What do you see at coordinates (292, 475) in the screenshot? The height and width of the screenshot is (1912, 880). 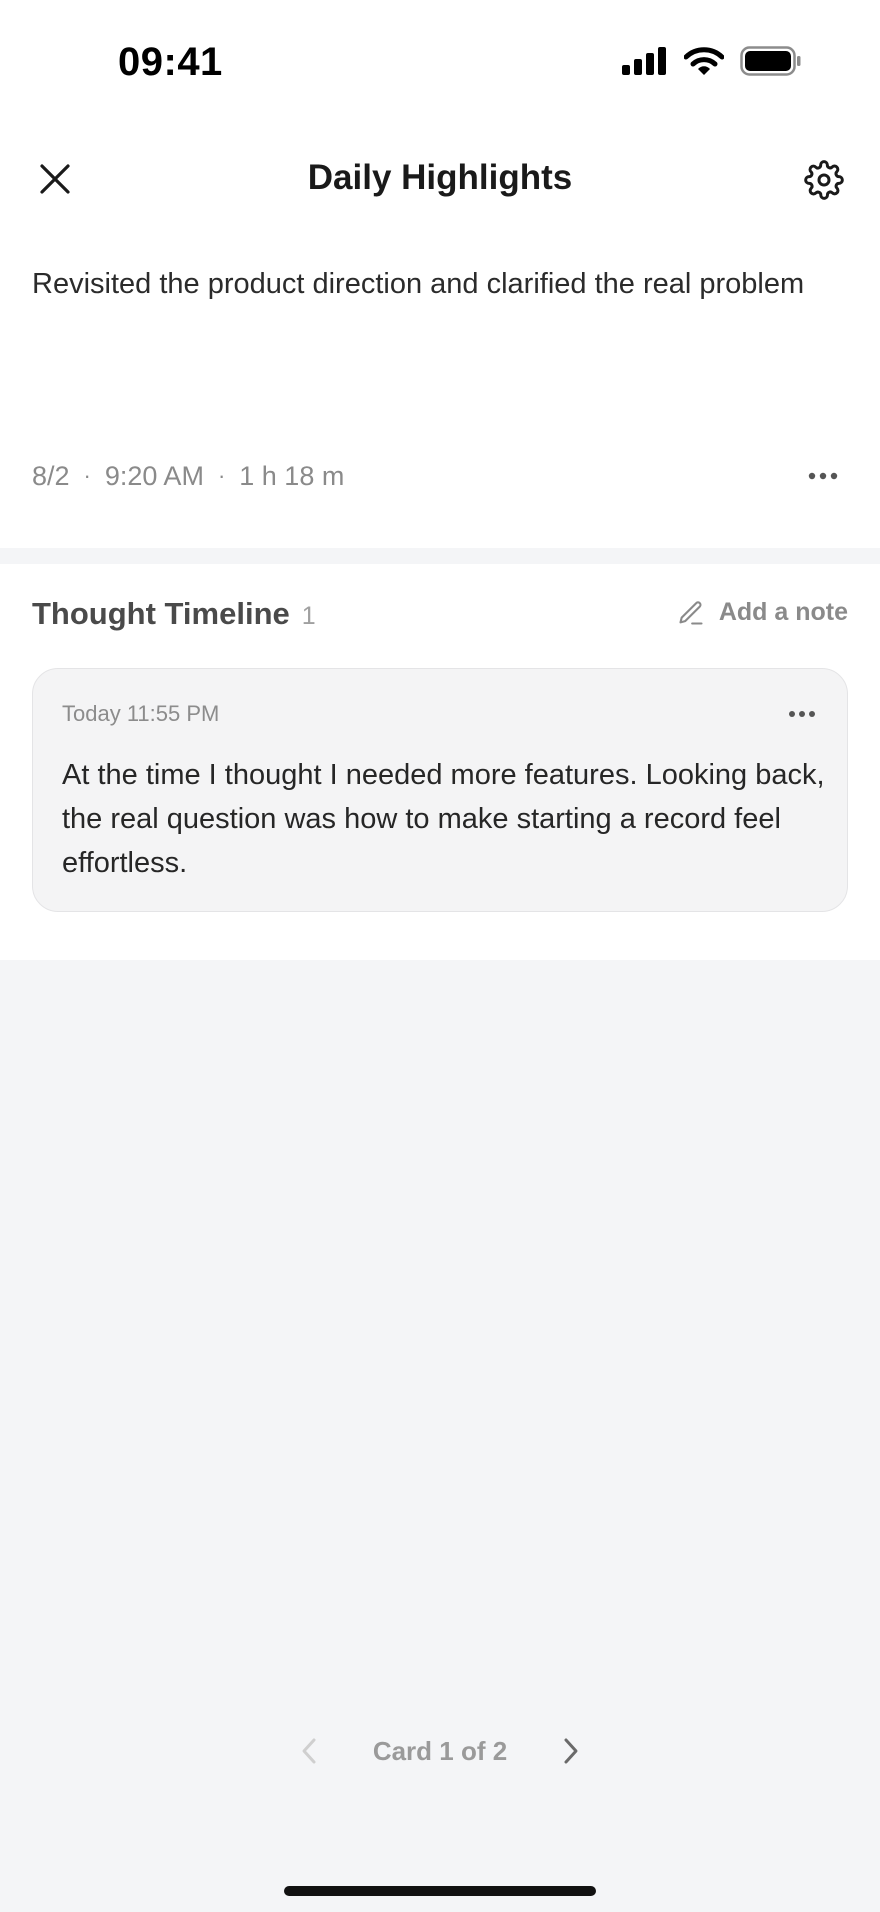 I see `highlight-duration: 1 h 18 m` at bounding box center [292, 475].